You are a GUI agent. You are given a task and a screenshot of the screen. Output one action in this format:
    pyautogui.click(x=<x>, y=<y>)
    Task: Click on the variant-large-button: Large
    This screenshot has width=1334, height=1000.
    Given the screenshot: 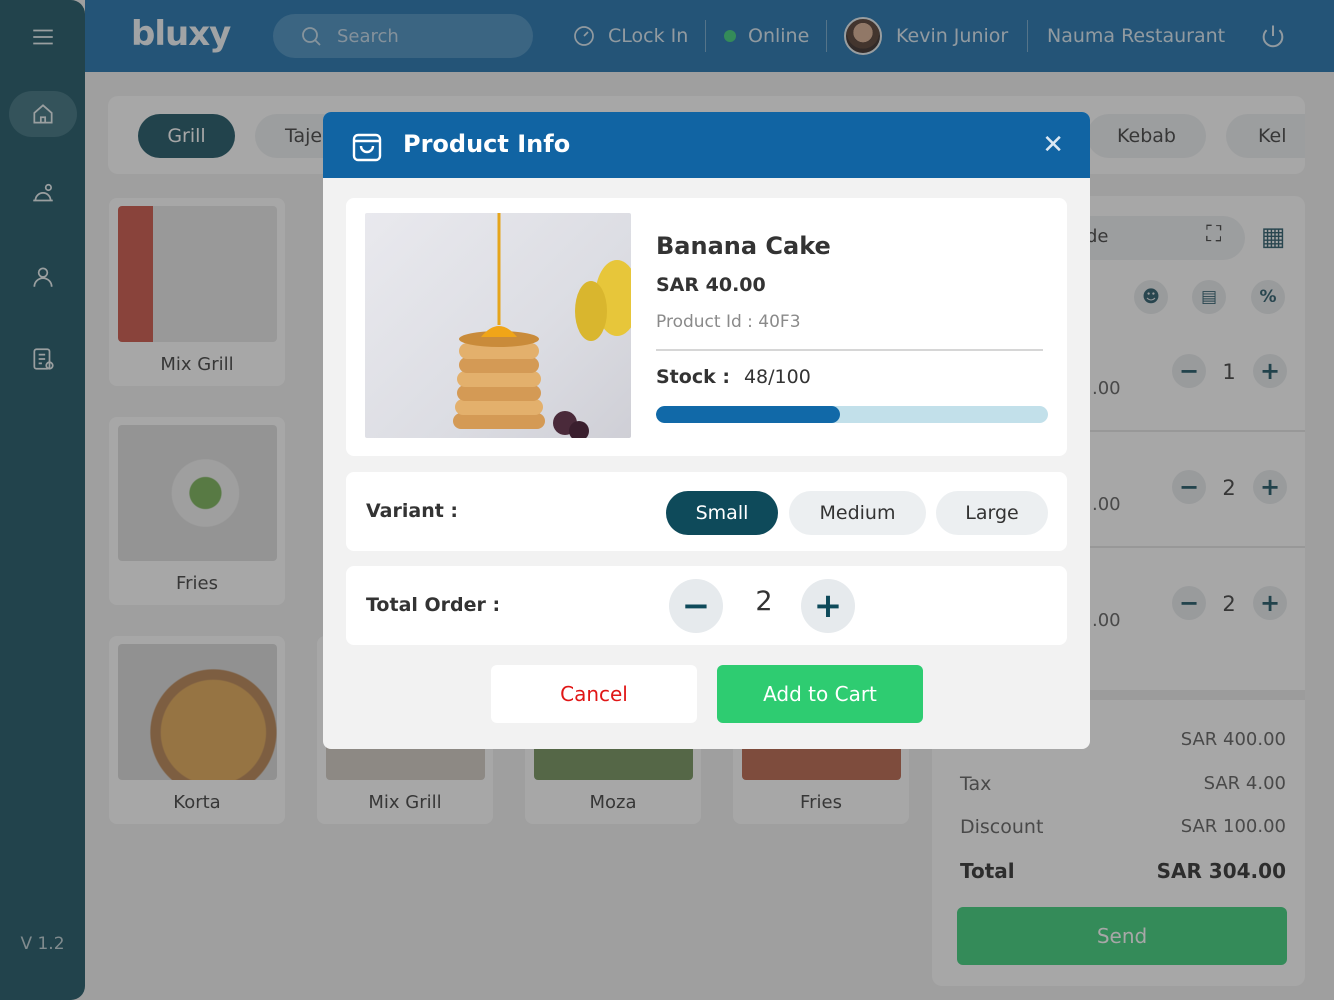 What is the action you would take?
    pyautogui.click(x=992, y=513)
    